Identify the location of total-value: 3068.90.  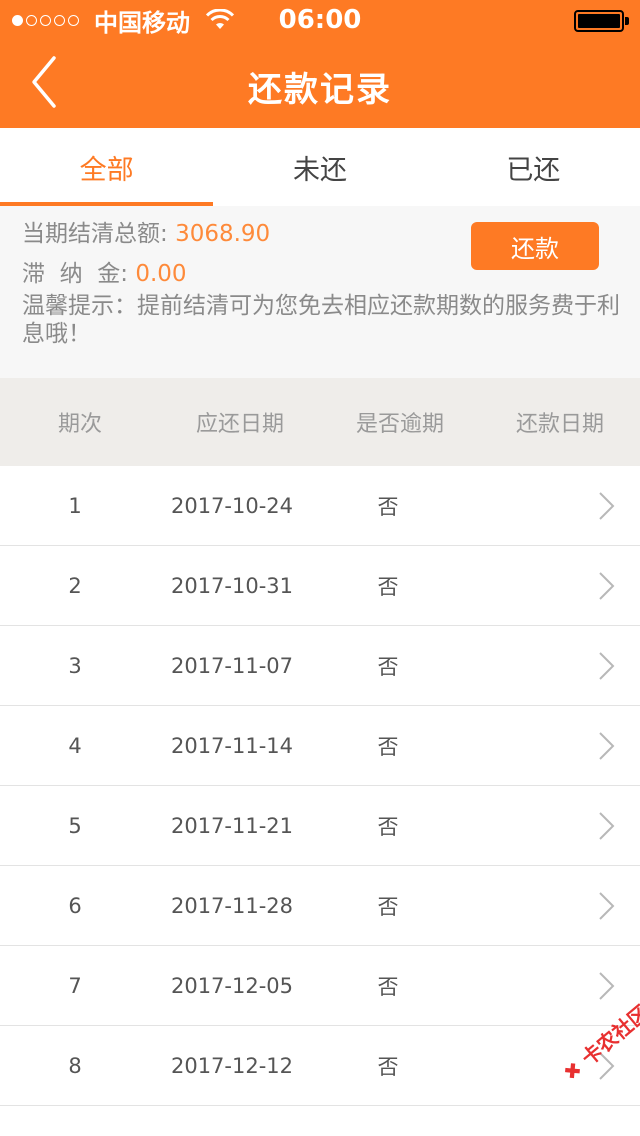
(223, 234).